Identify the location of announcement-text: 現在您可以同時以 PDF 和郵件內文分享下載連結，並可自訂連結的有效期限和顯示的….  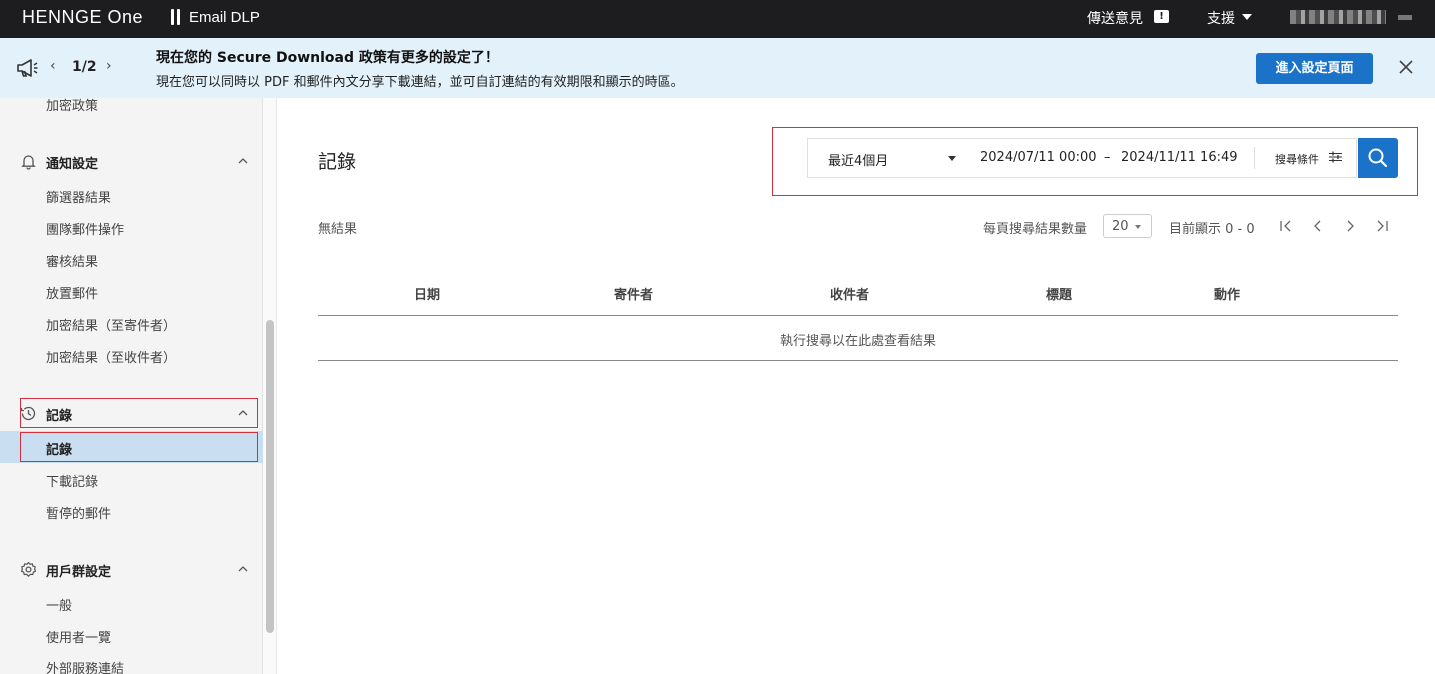
(420, 82).